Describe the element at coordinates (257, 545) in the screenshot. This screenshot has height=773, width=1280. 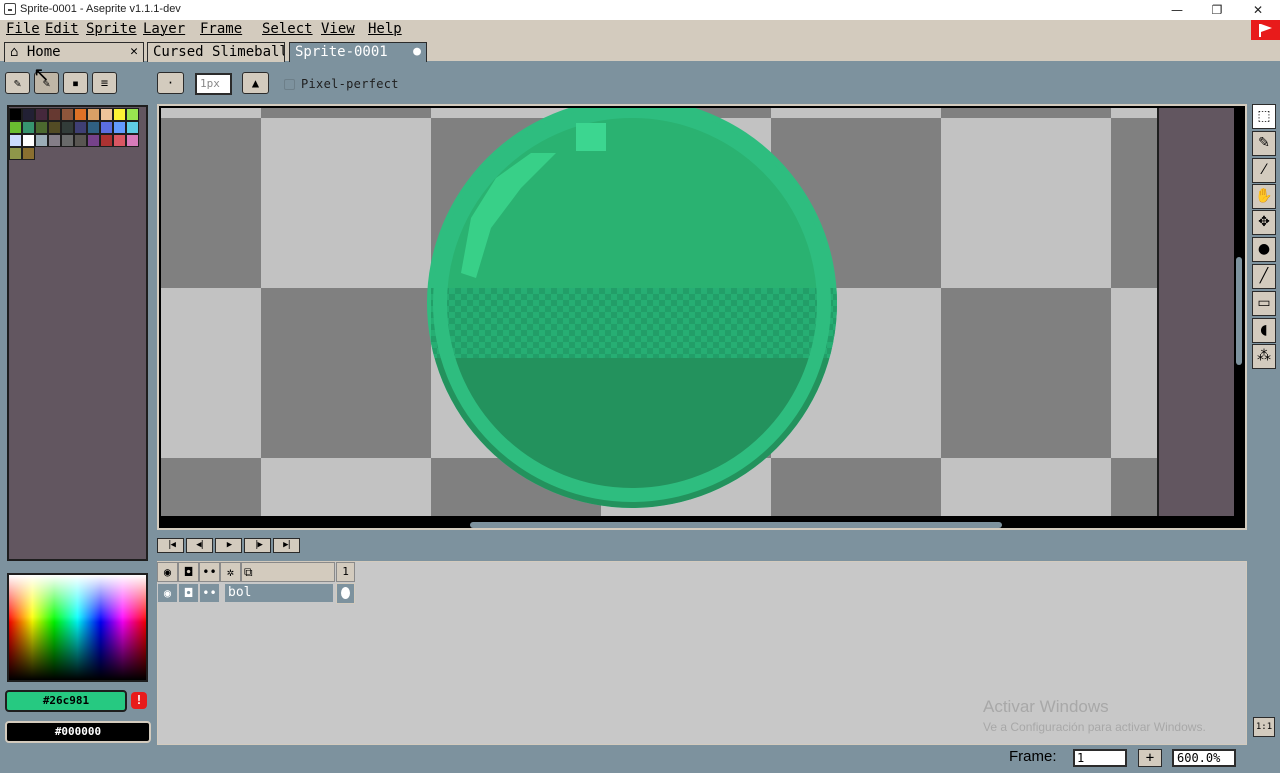
I see `next-frame-button: |▶` at that location.